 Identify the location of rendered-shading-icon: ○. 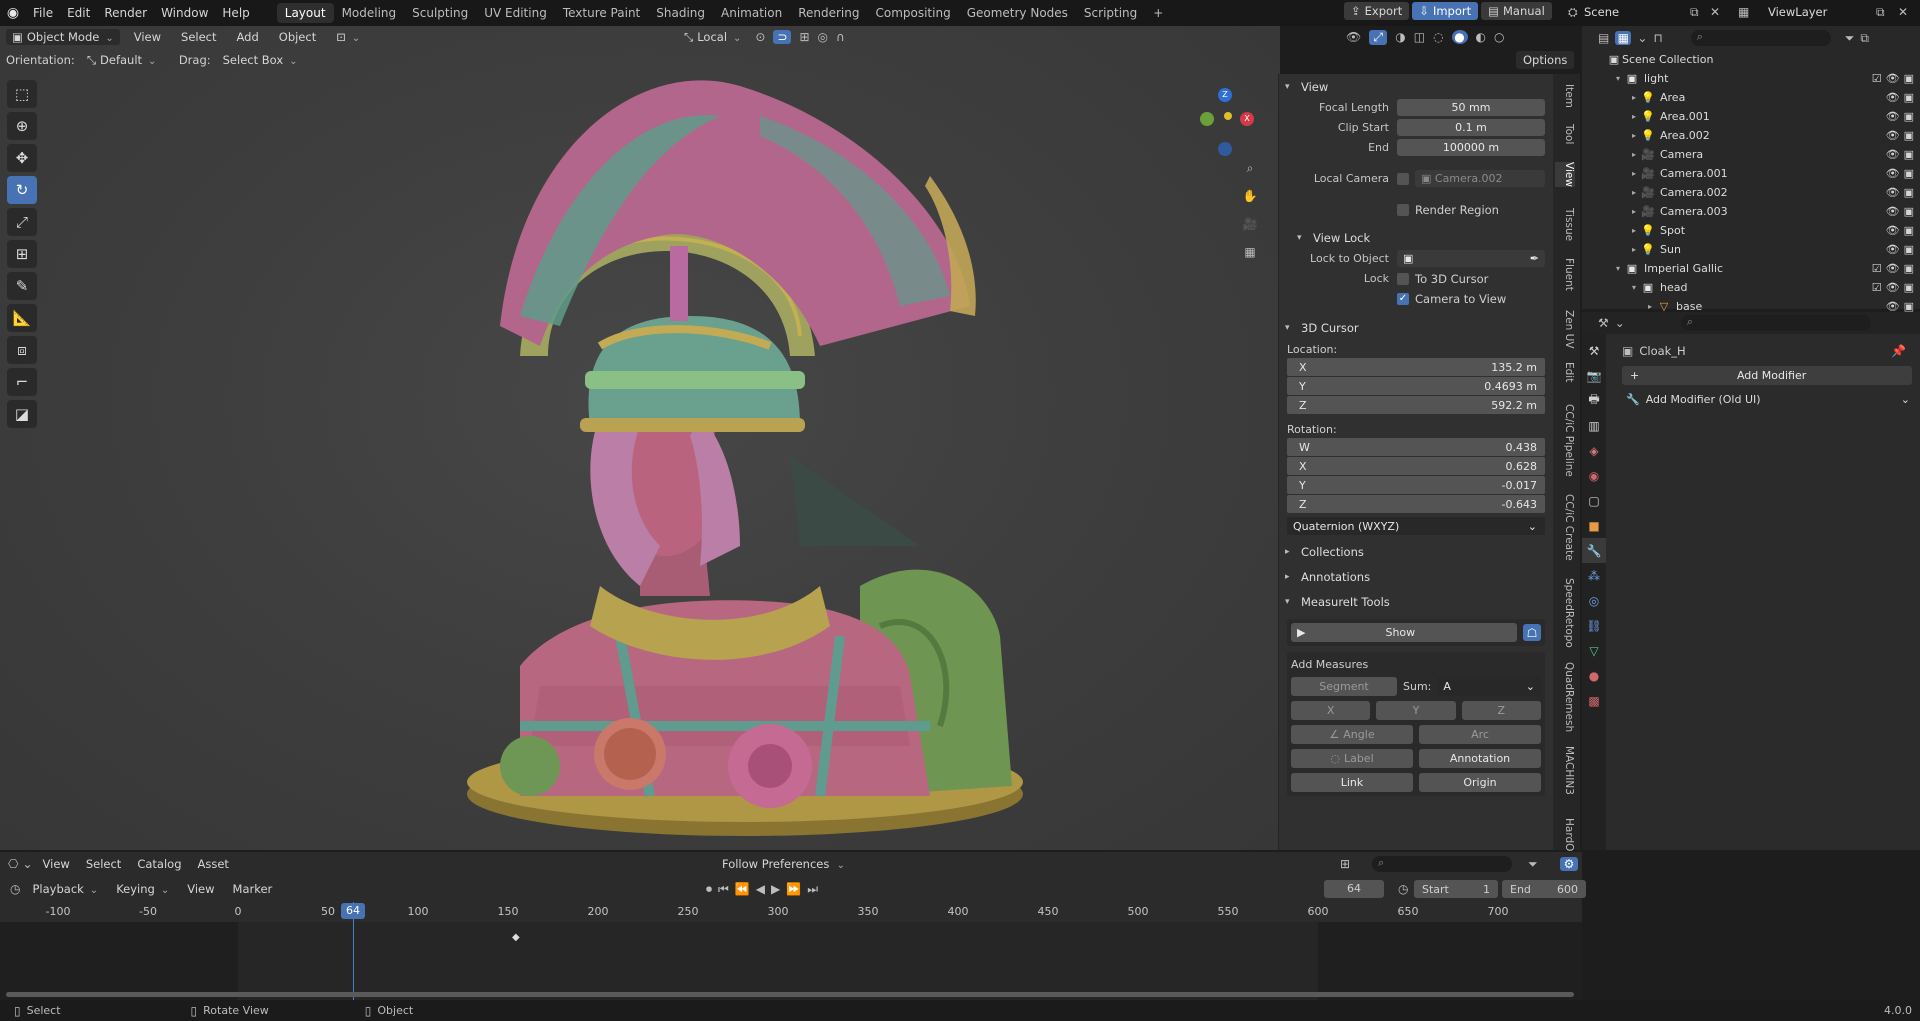
(1499, 37).